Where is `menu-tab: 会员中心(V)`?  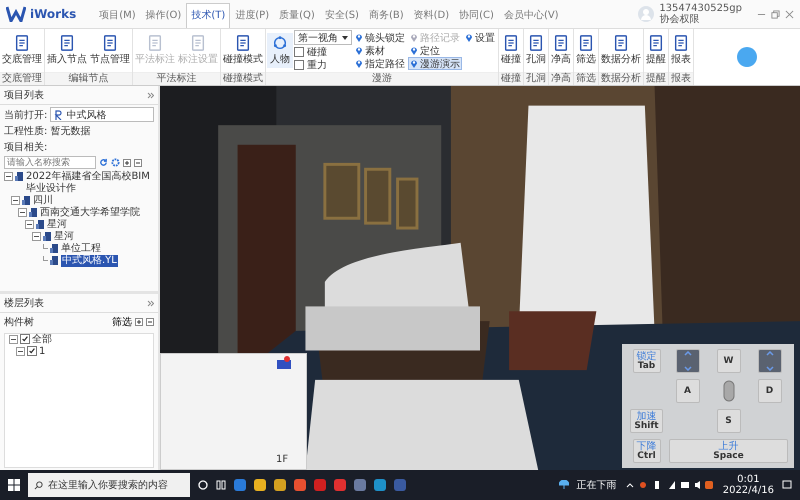 menu-tab: 会员中心(V) is located at coordinates (531, 15).